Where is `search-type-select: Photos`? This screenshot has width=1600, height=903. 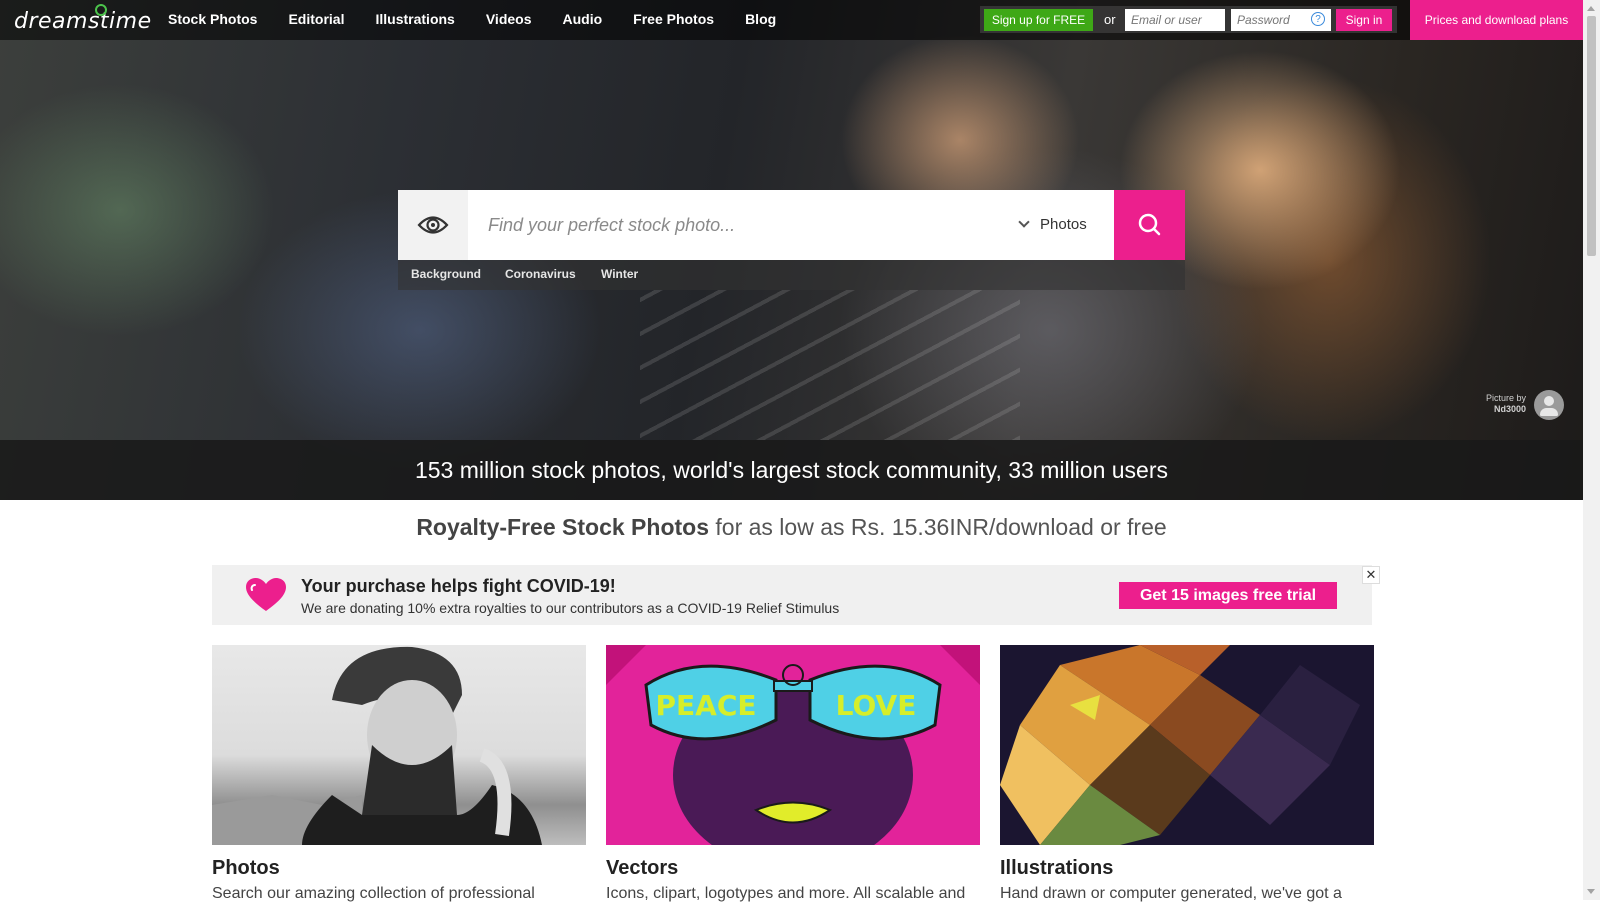 search-type-select: Photos is located at coordinates (1052, 225).